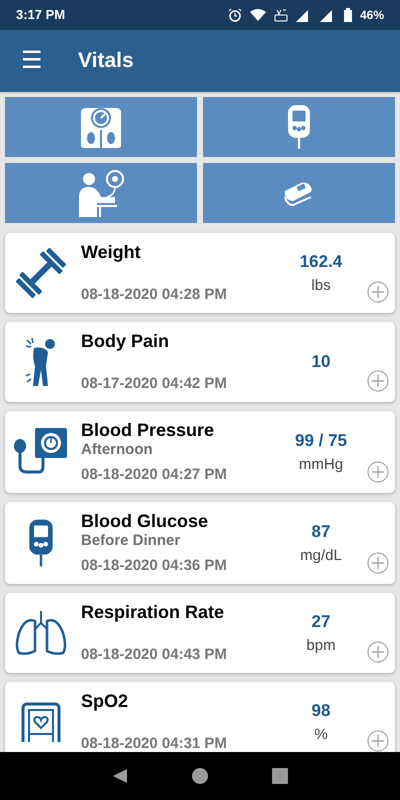 This screenshot has height=800, width=400. I want to click on alarm-icon, so click(235, 15).